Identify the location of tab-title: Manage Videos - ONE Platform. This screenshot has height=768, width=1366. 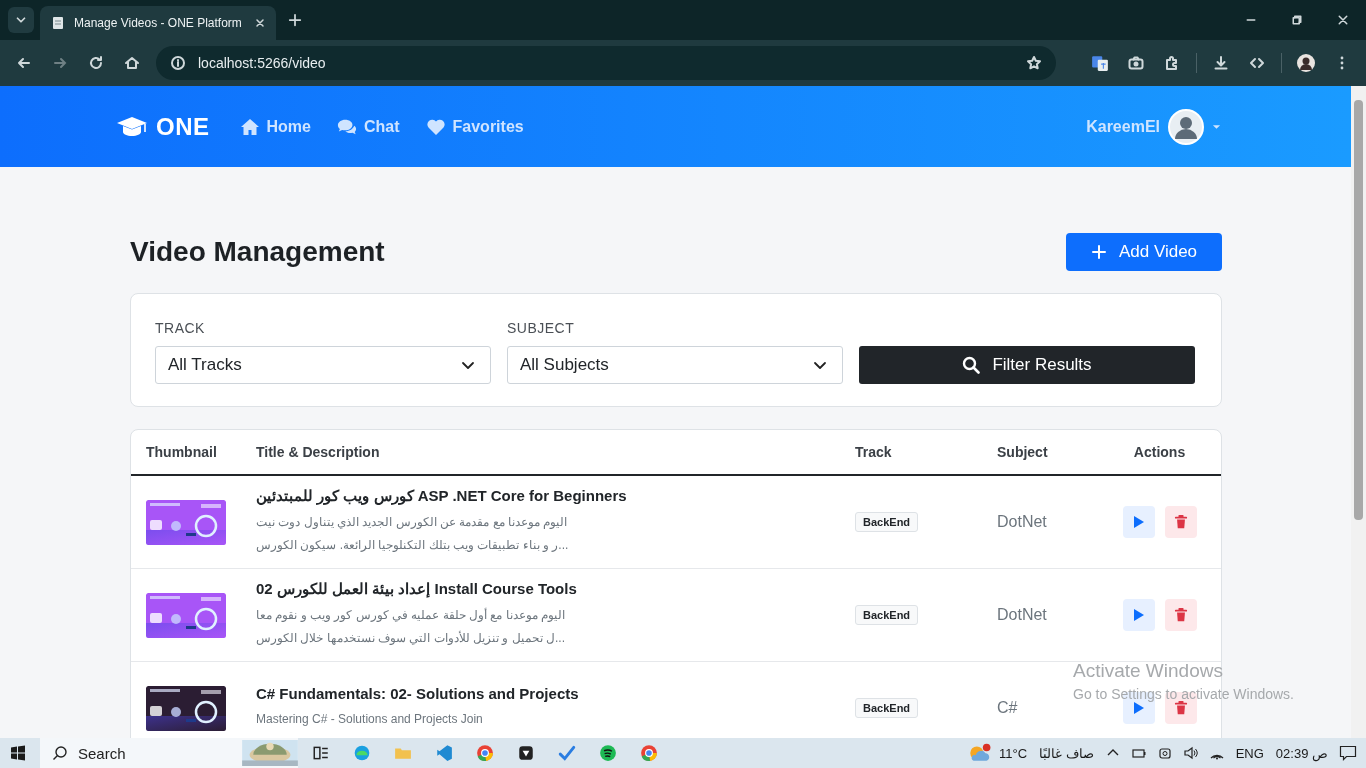
(158, 23).